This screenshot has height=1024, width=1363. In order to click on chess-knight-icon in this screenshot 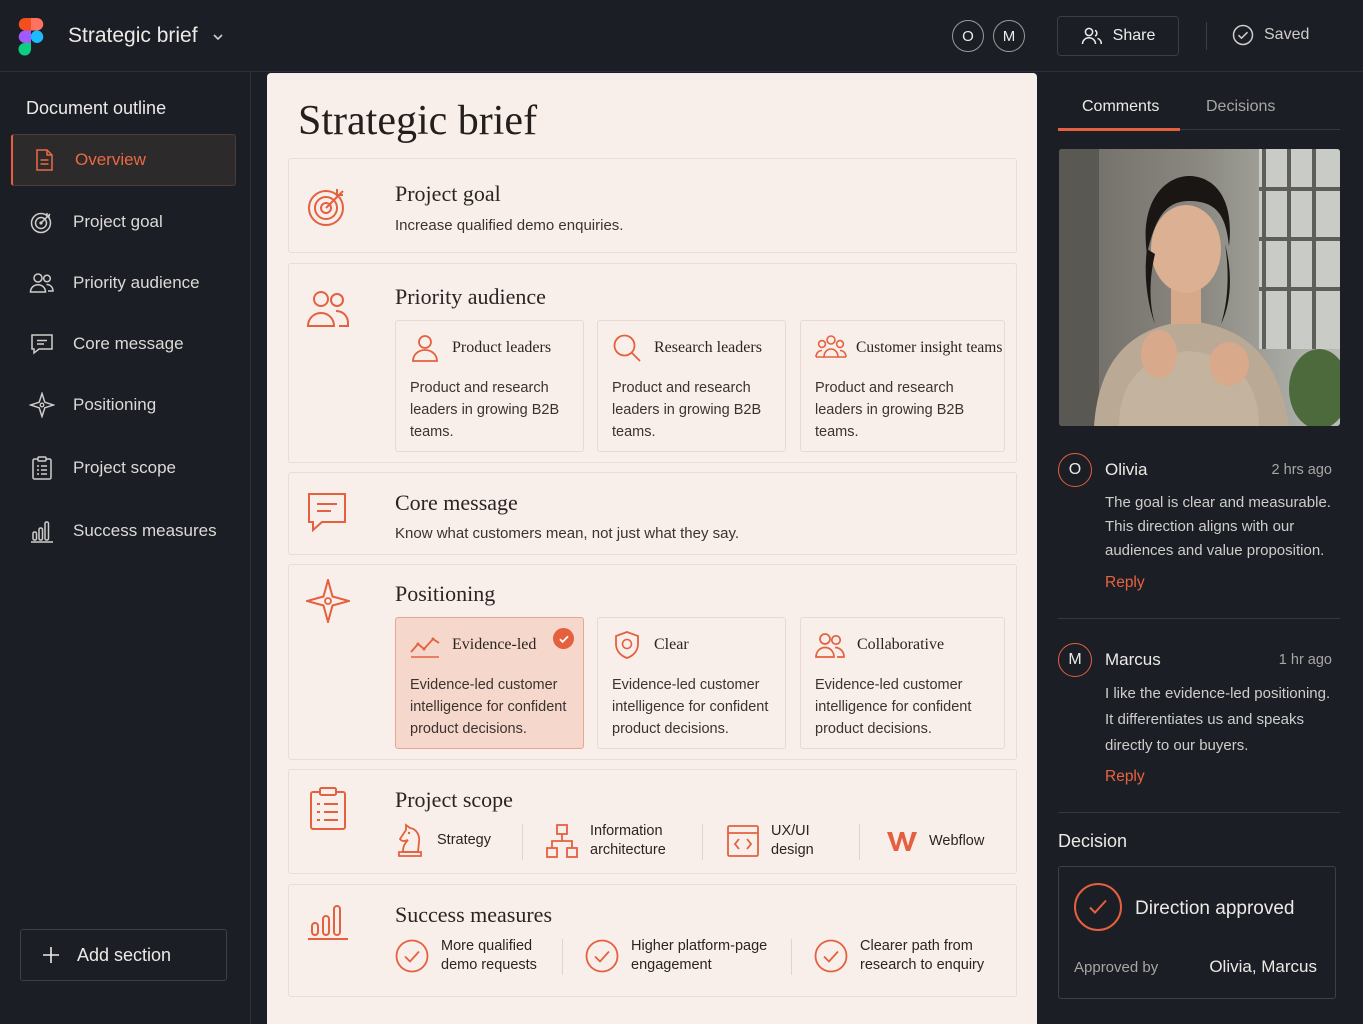, I will do `click(410, 840)`.